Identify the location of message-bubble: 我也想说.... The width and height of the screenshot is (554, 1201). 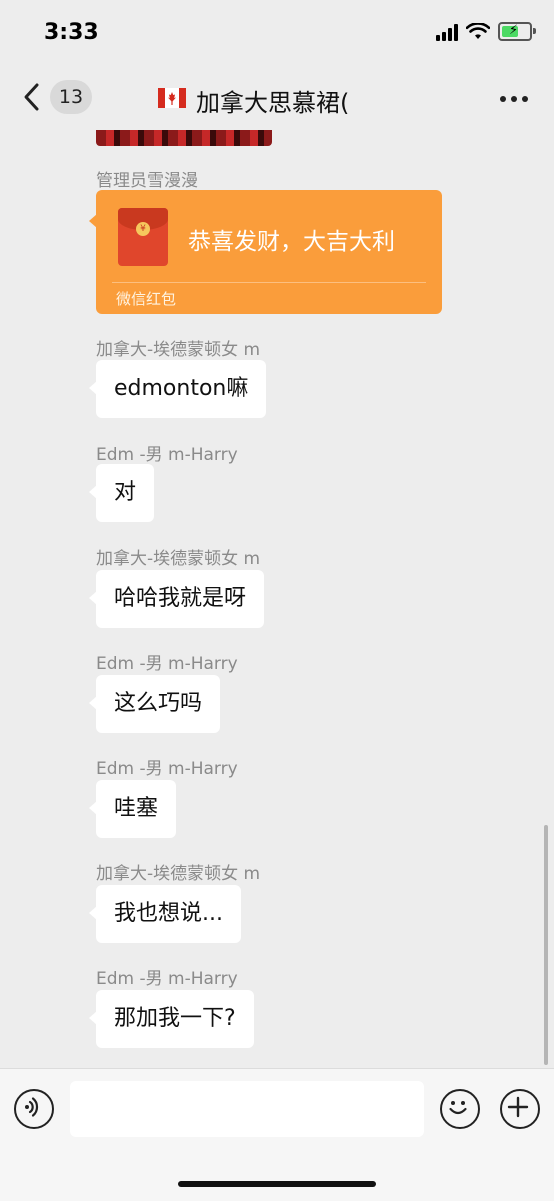
(165, 914).